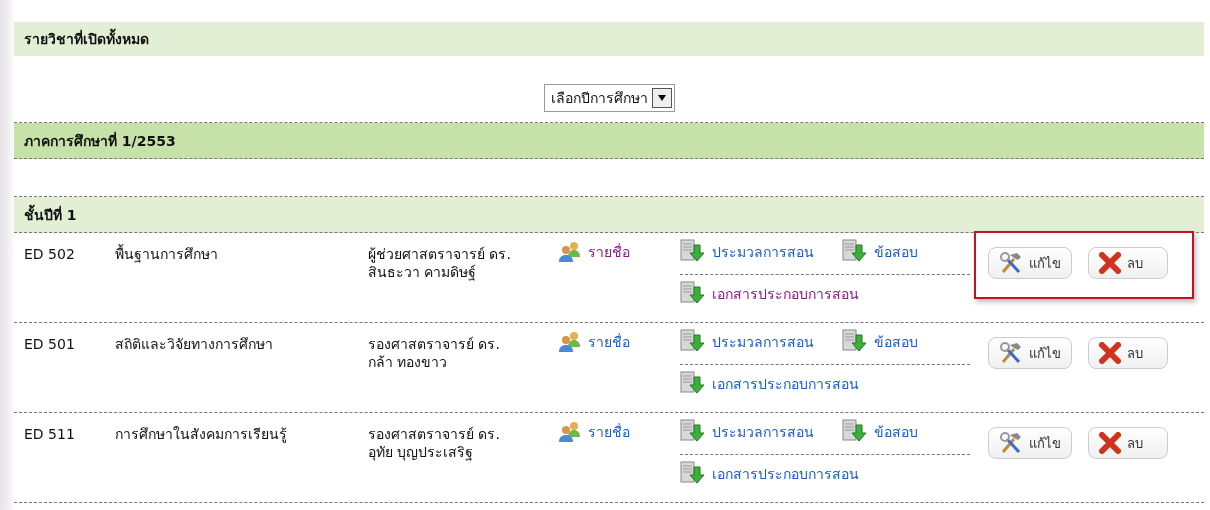 This screenshot has height=510, width=1210. Describe the element at coordinates (609, 39) in the screenshot. I see `page-title: รายวิชาที่เปิดทั้งหมด` at that location.